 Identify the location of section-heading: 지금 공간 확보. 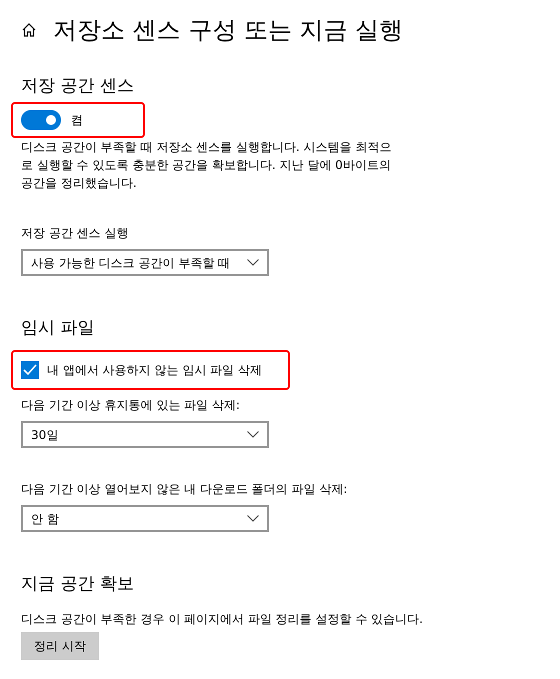
(78, 584).